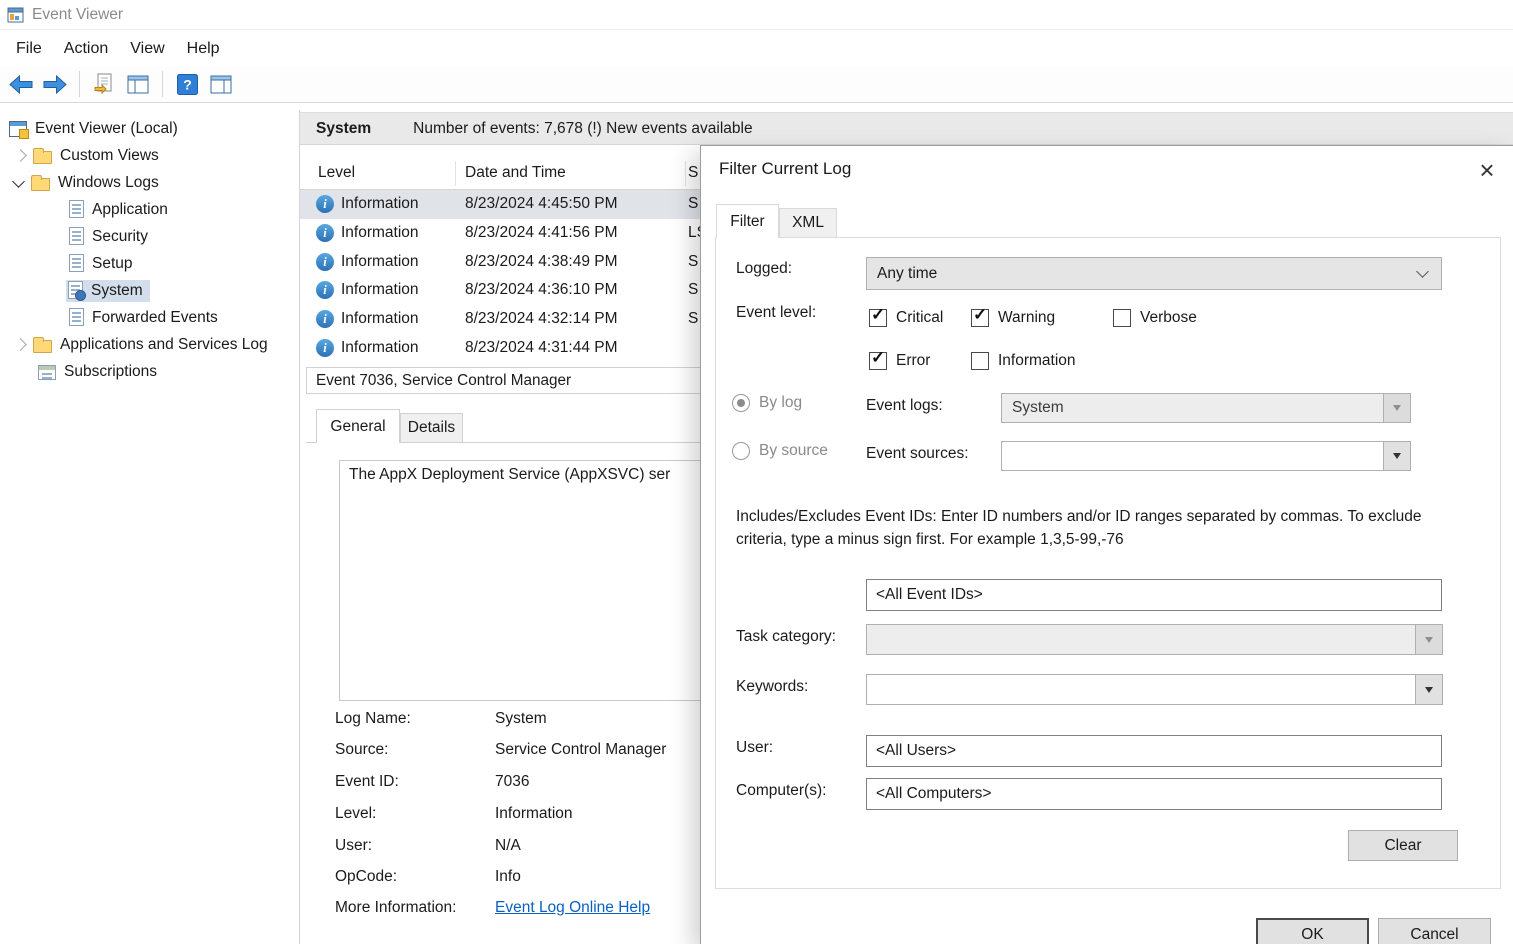  What do you see at coordinates (149, 344) in the screenshot?
I see `tree-item-applications-services-logs: Applications and Services Log` at bounding box center [149, 344].